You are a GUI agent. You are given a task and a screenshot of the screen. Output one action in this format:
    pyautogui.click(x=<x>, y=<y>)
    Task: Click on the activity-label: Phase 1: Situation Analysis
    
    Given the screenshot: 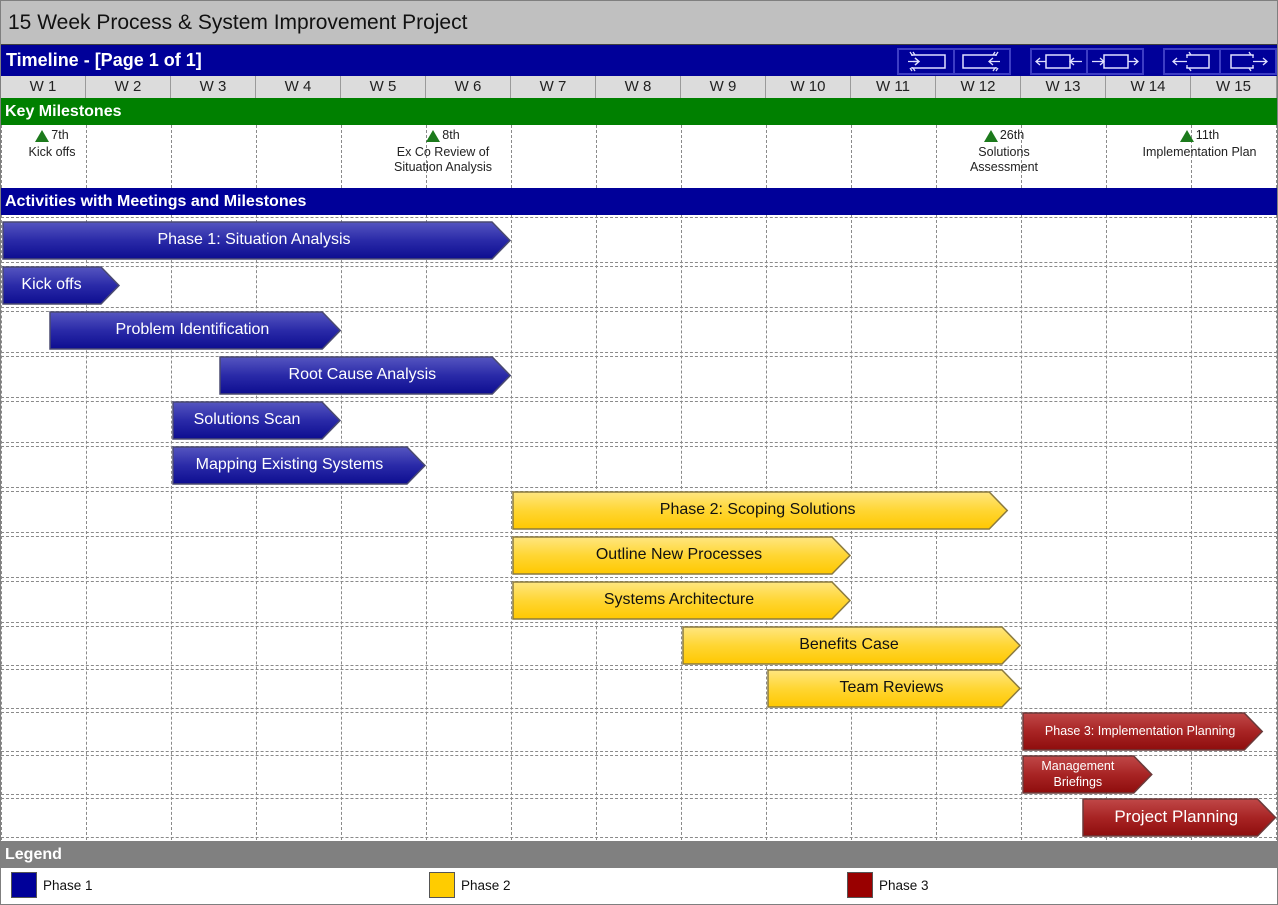 What is the action you would take?
    pyautogui.click(x=254, y=239)
    